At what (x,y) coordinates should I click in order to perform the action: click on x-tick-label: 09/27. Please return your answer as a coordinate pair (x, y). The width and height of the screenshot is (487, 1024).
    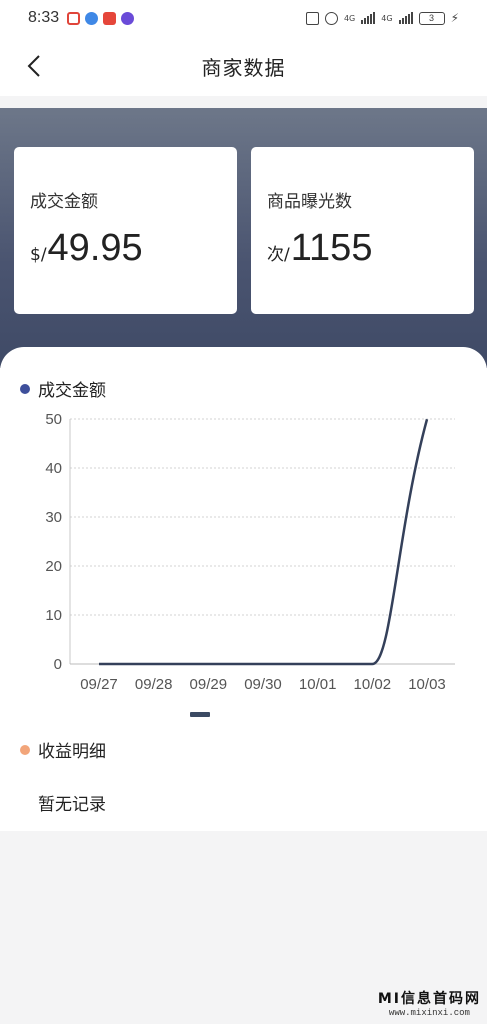
    Looking at the image, I should click on (99, 684).